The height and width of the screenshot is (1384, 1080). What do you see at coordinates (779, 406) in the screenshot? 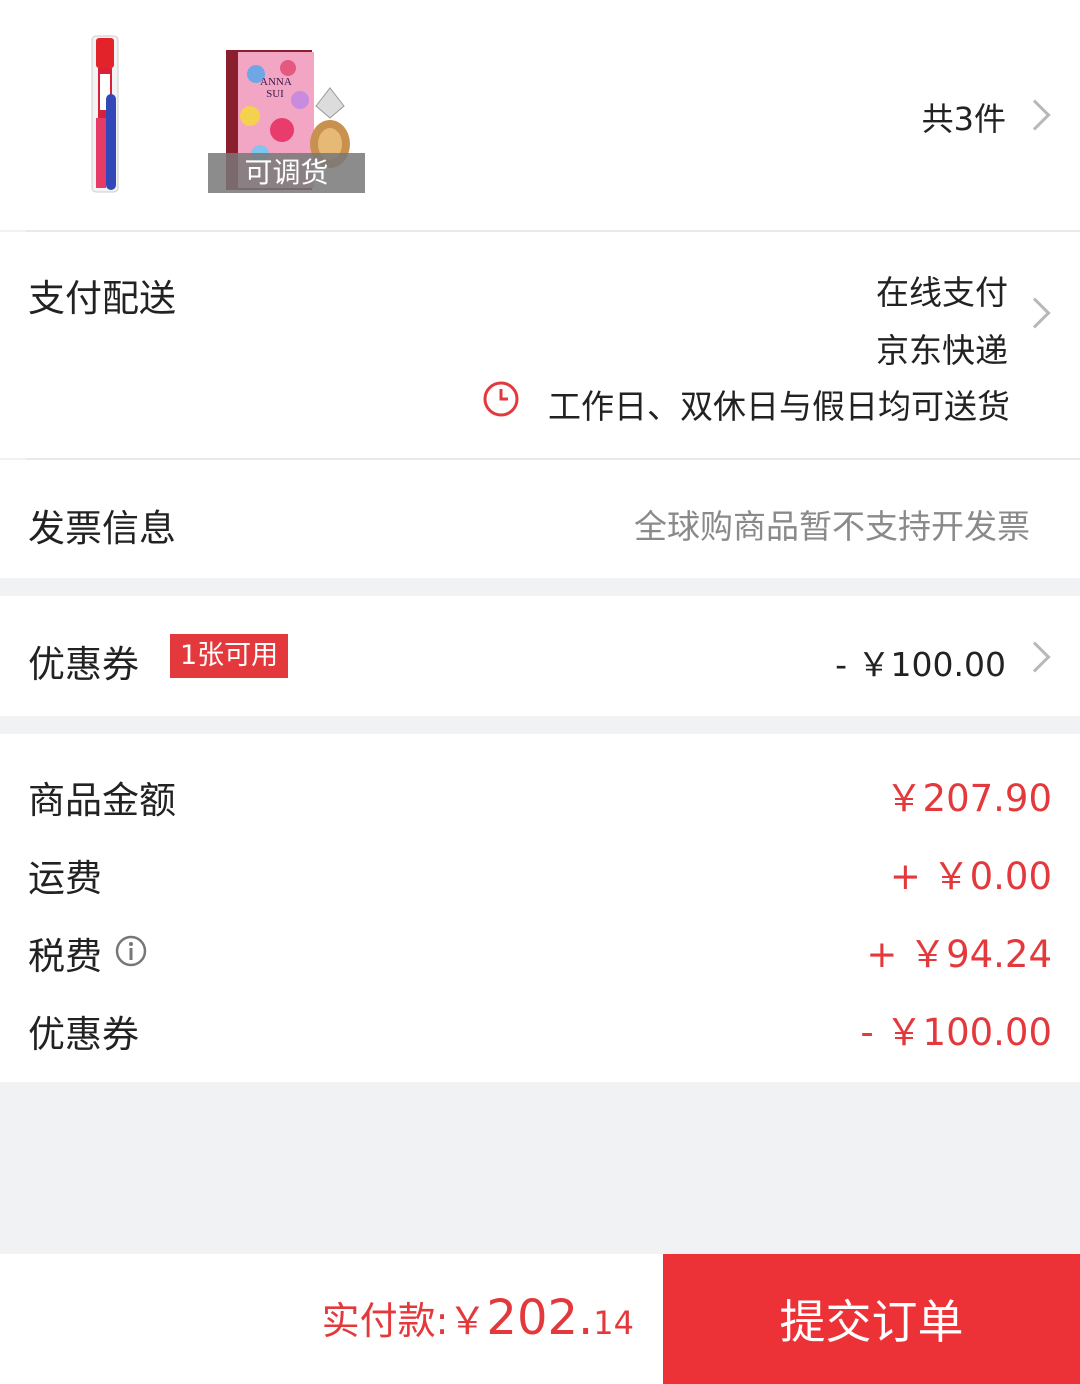
I see `delivery-note: 工作日、双休日与假日均可送货` at bounding box center [779, 406].